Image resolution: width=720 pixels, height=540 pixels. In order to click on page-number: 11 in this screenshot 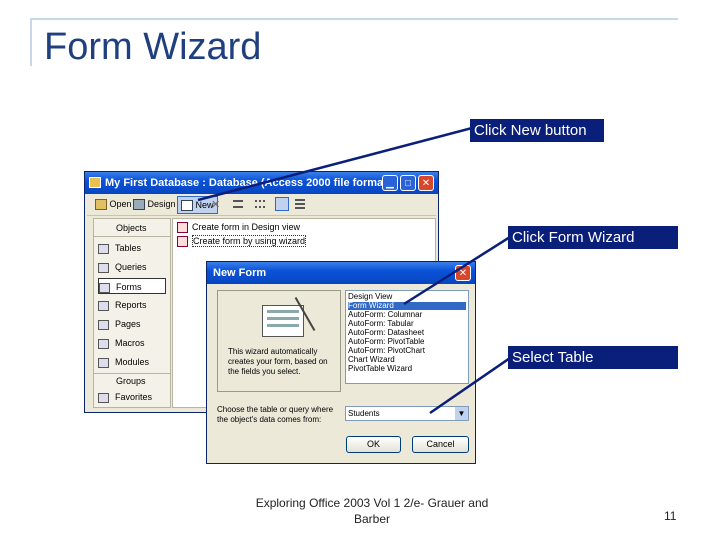, I will do `click(670, 516)`.